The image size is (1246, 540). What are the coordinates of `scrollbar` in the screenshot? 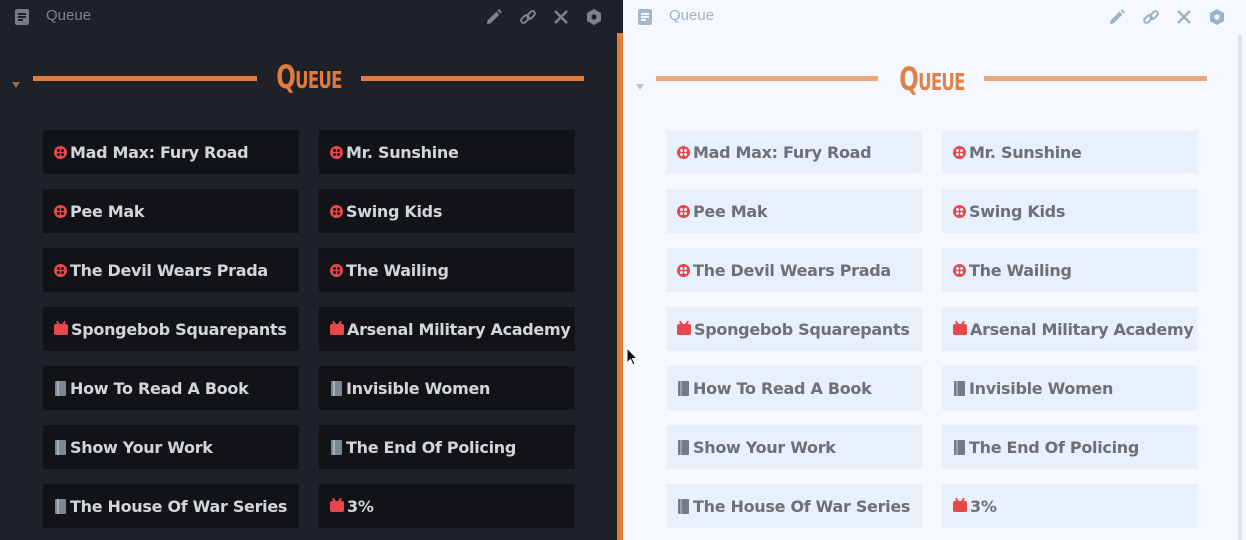 It's located at (1240, 287).